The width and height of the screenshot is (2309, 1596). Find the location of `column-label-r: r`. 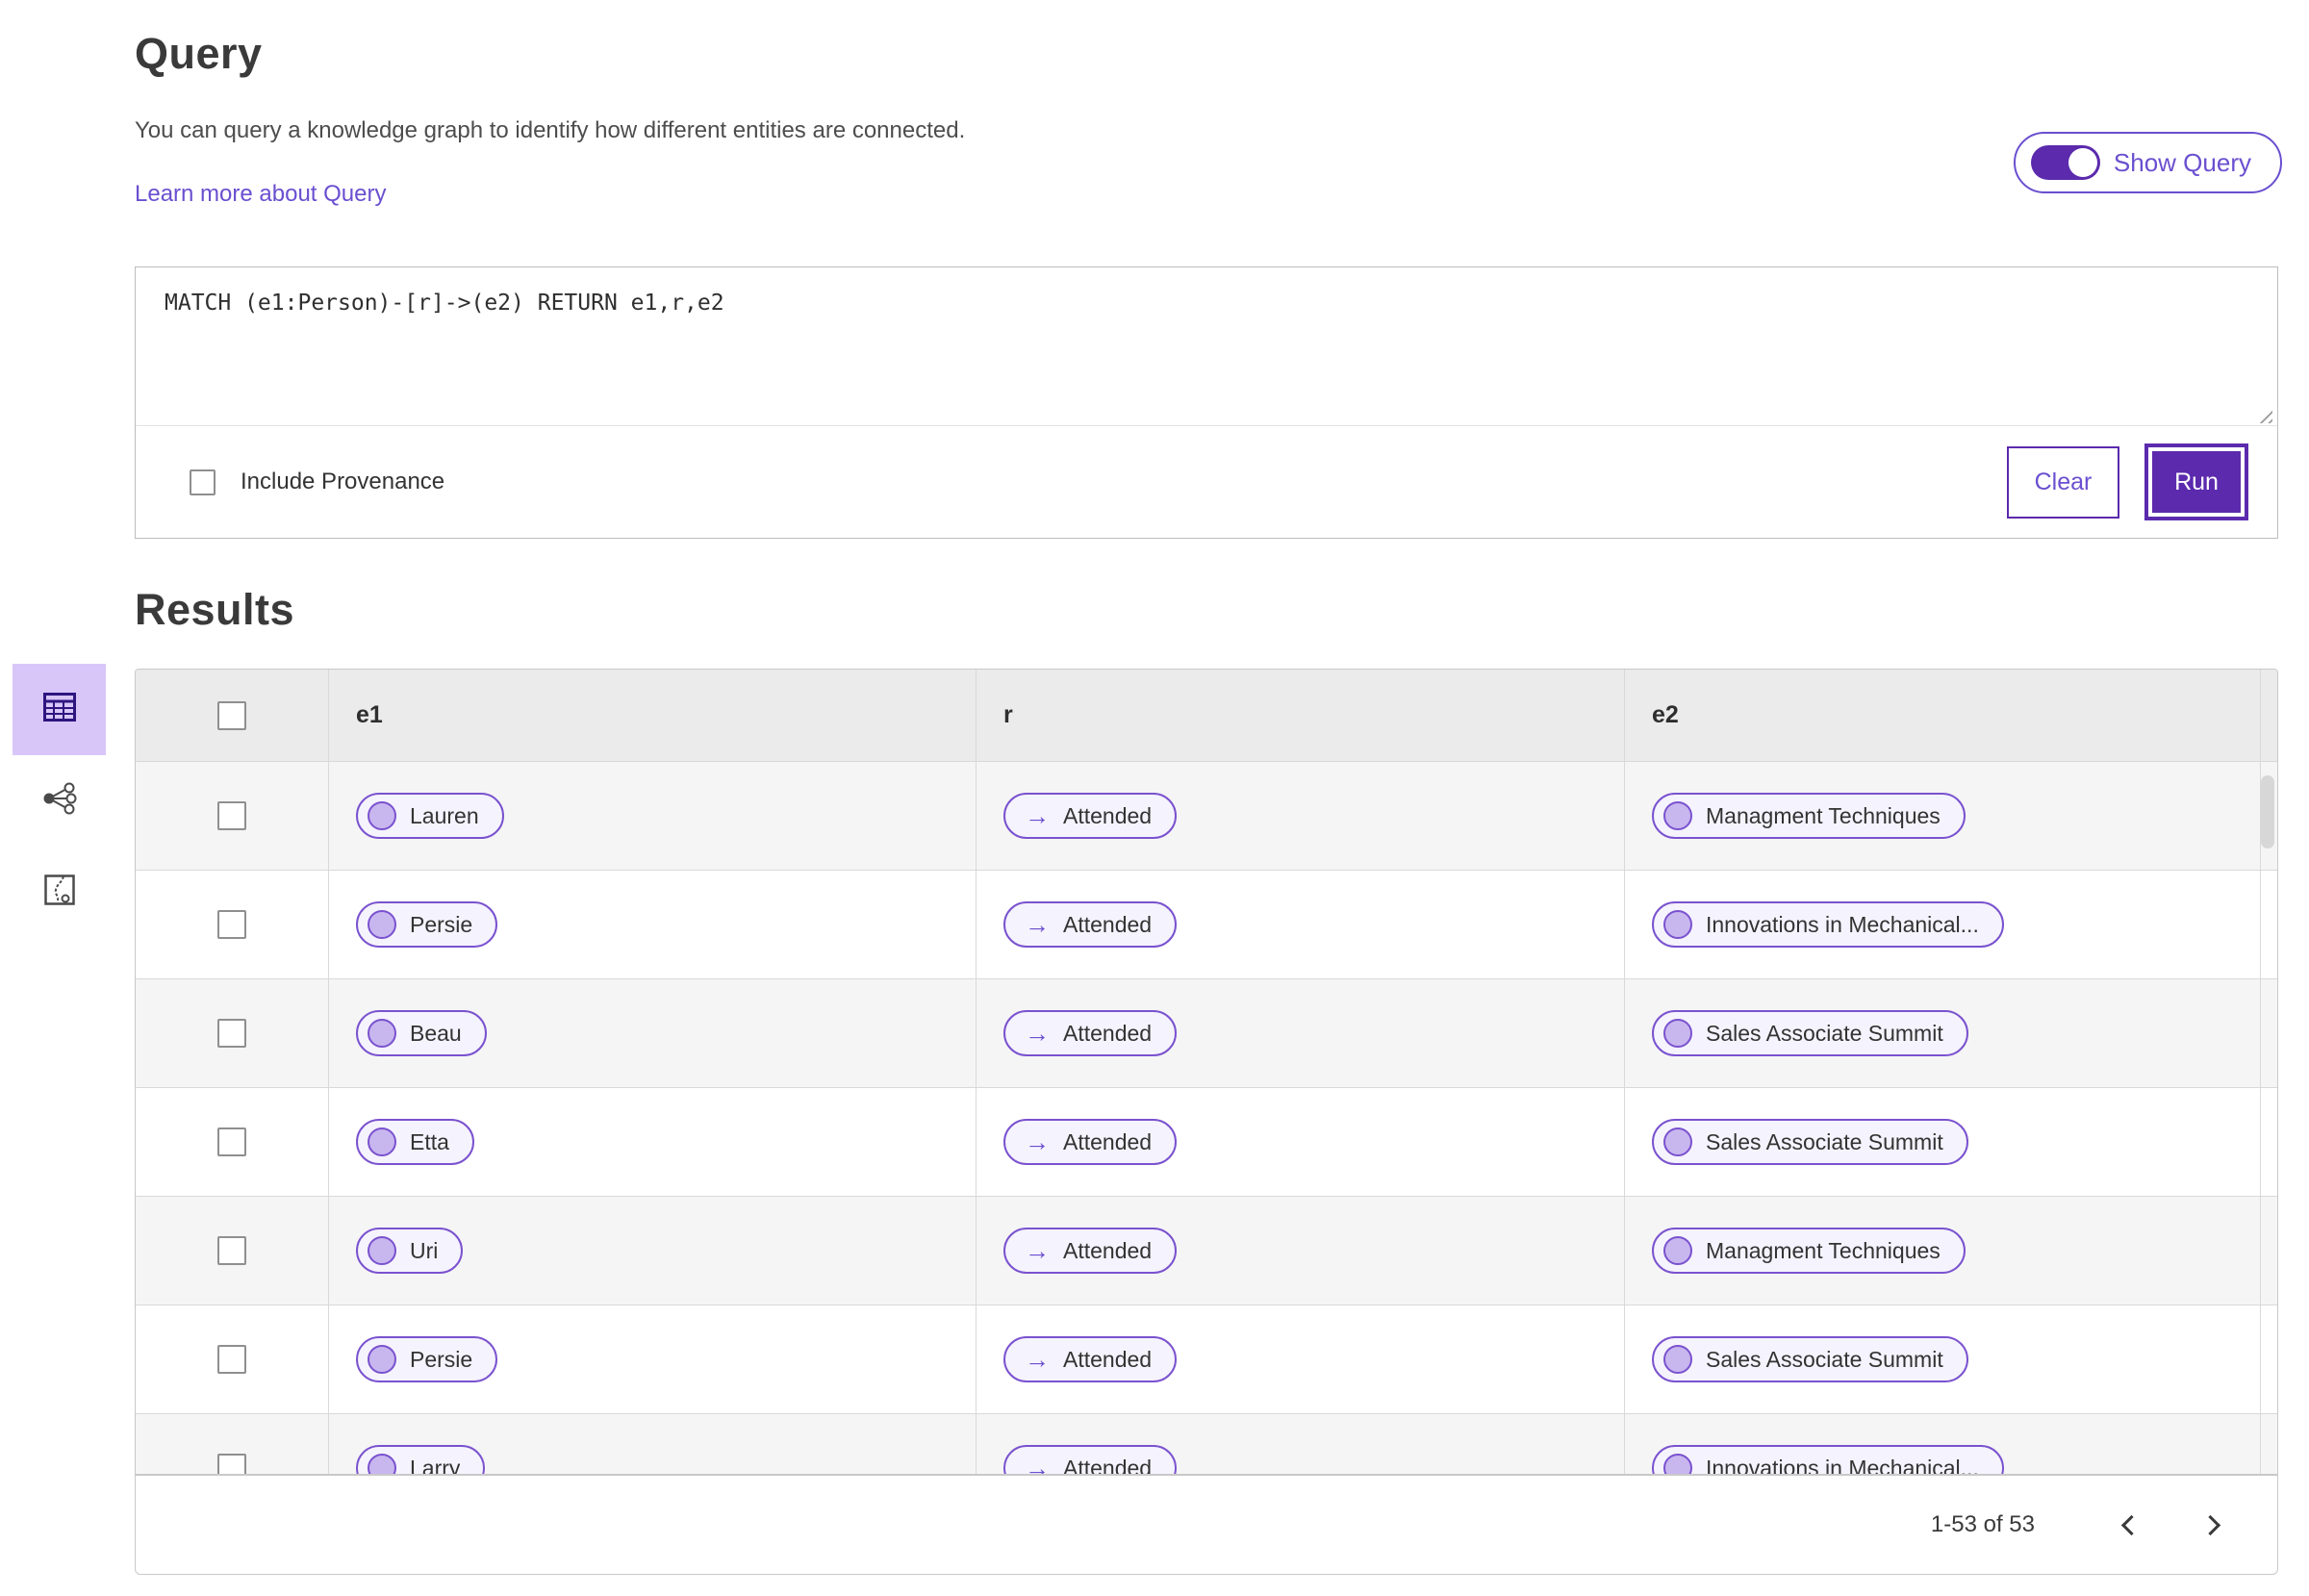

column-label-r: r is located at coordinates (1008, 714).